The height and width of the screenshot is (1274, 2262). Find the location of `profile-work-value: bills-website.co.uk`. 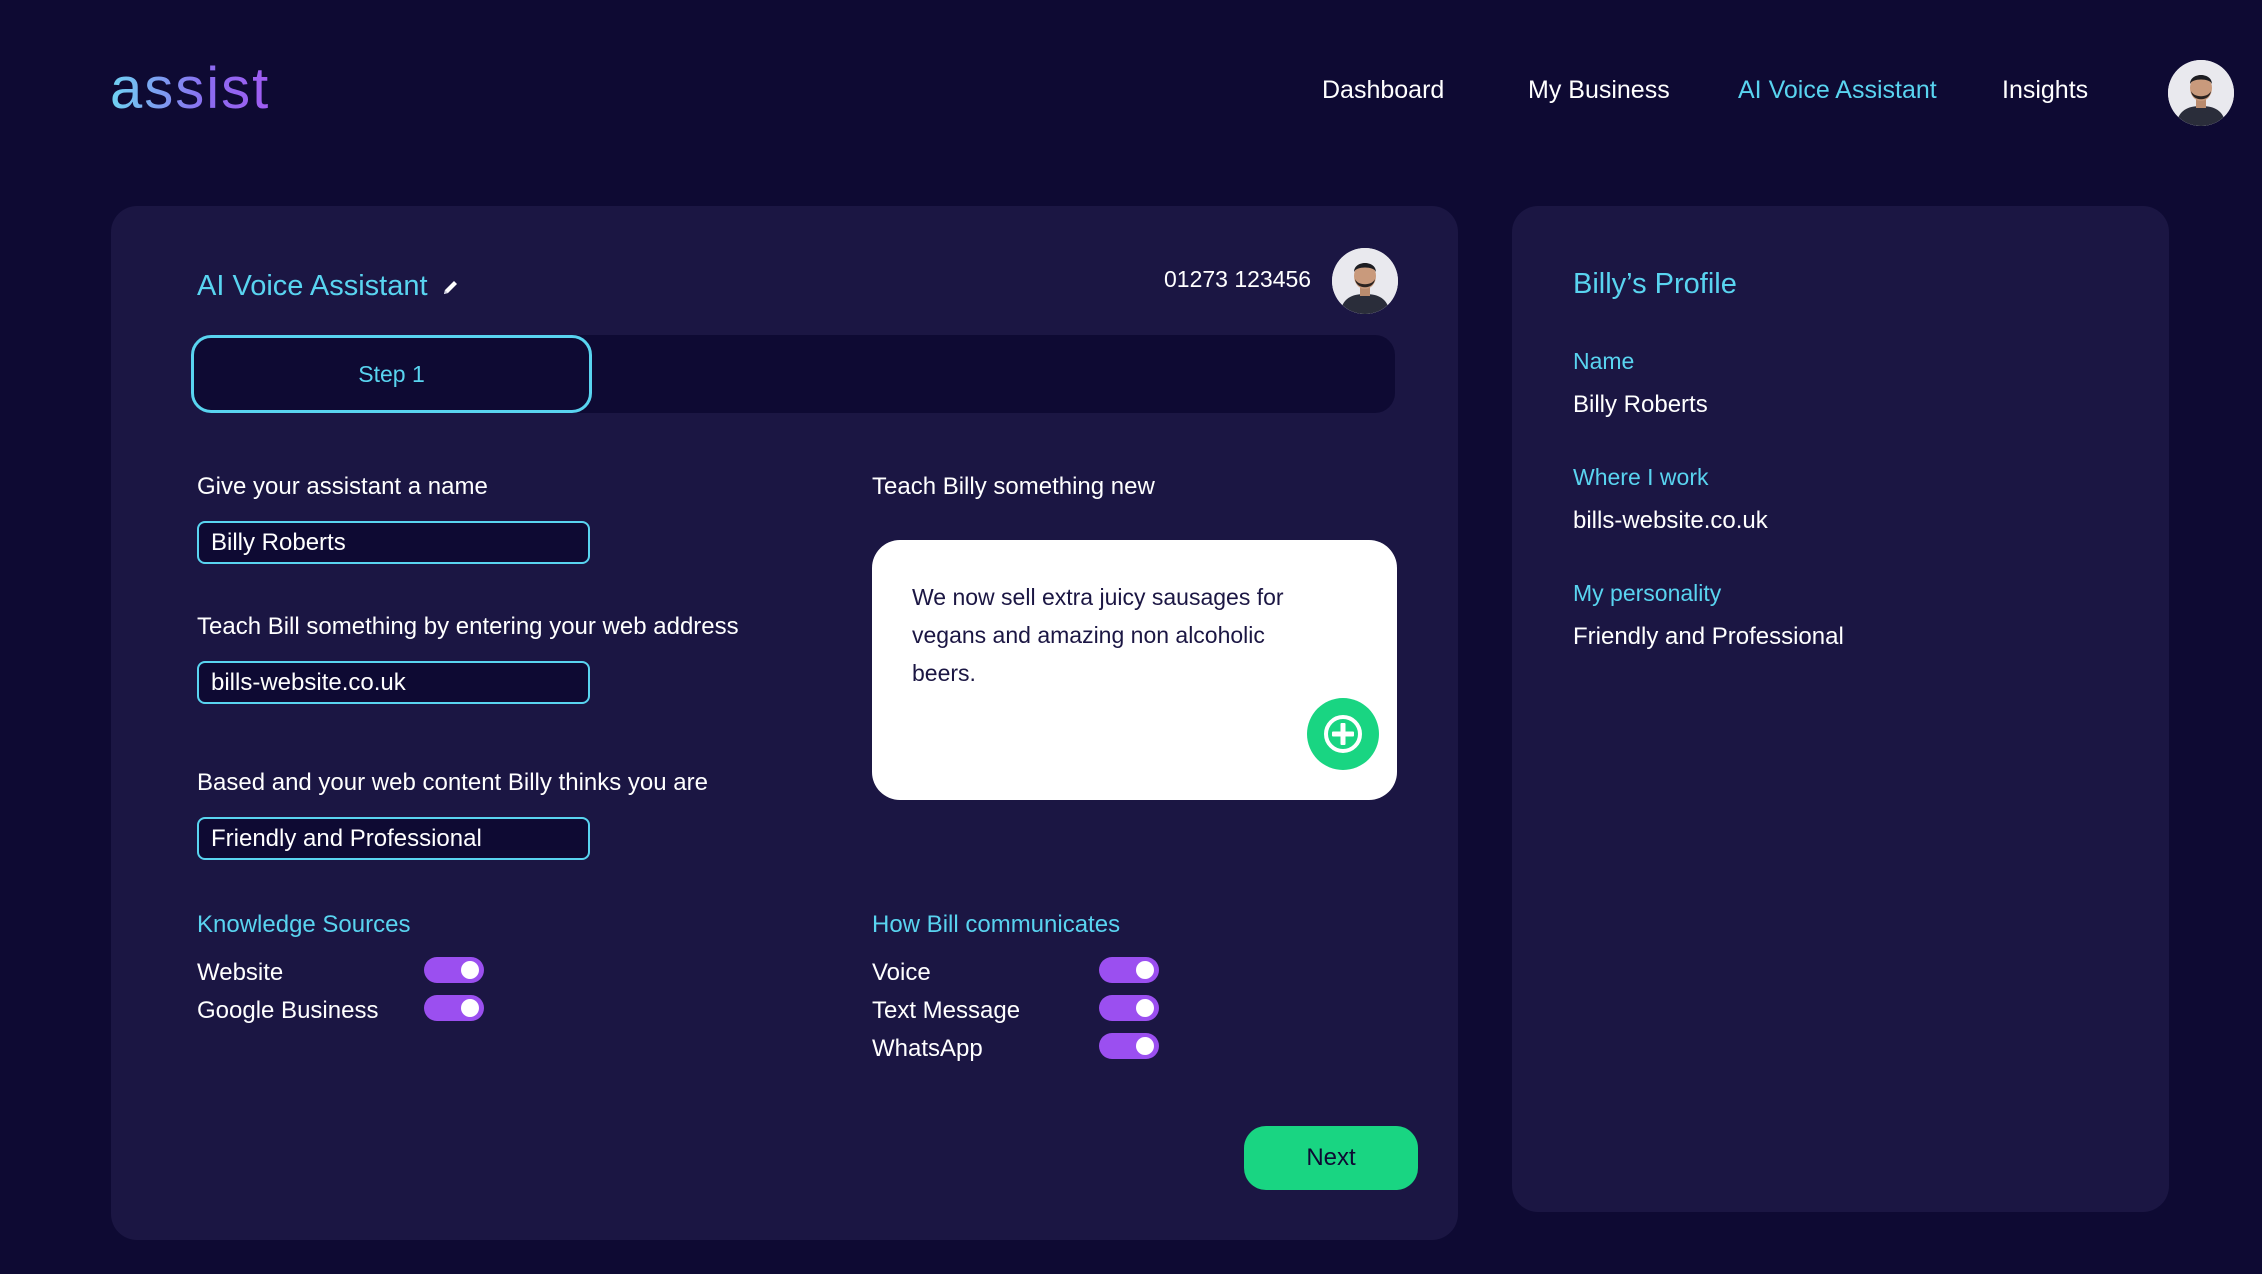

profile-work-value: bills-website.co.uk is located at coordinates (1670, 520).